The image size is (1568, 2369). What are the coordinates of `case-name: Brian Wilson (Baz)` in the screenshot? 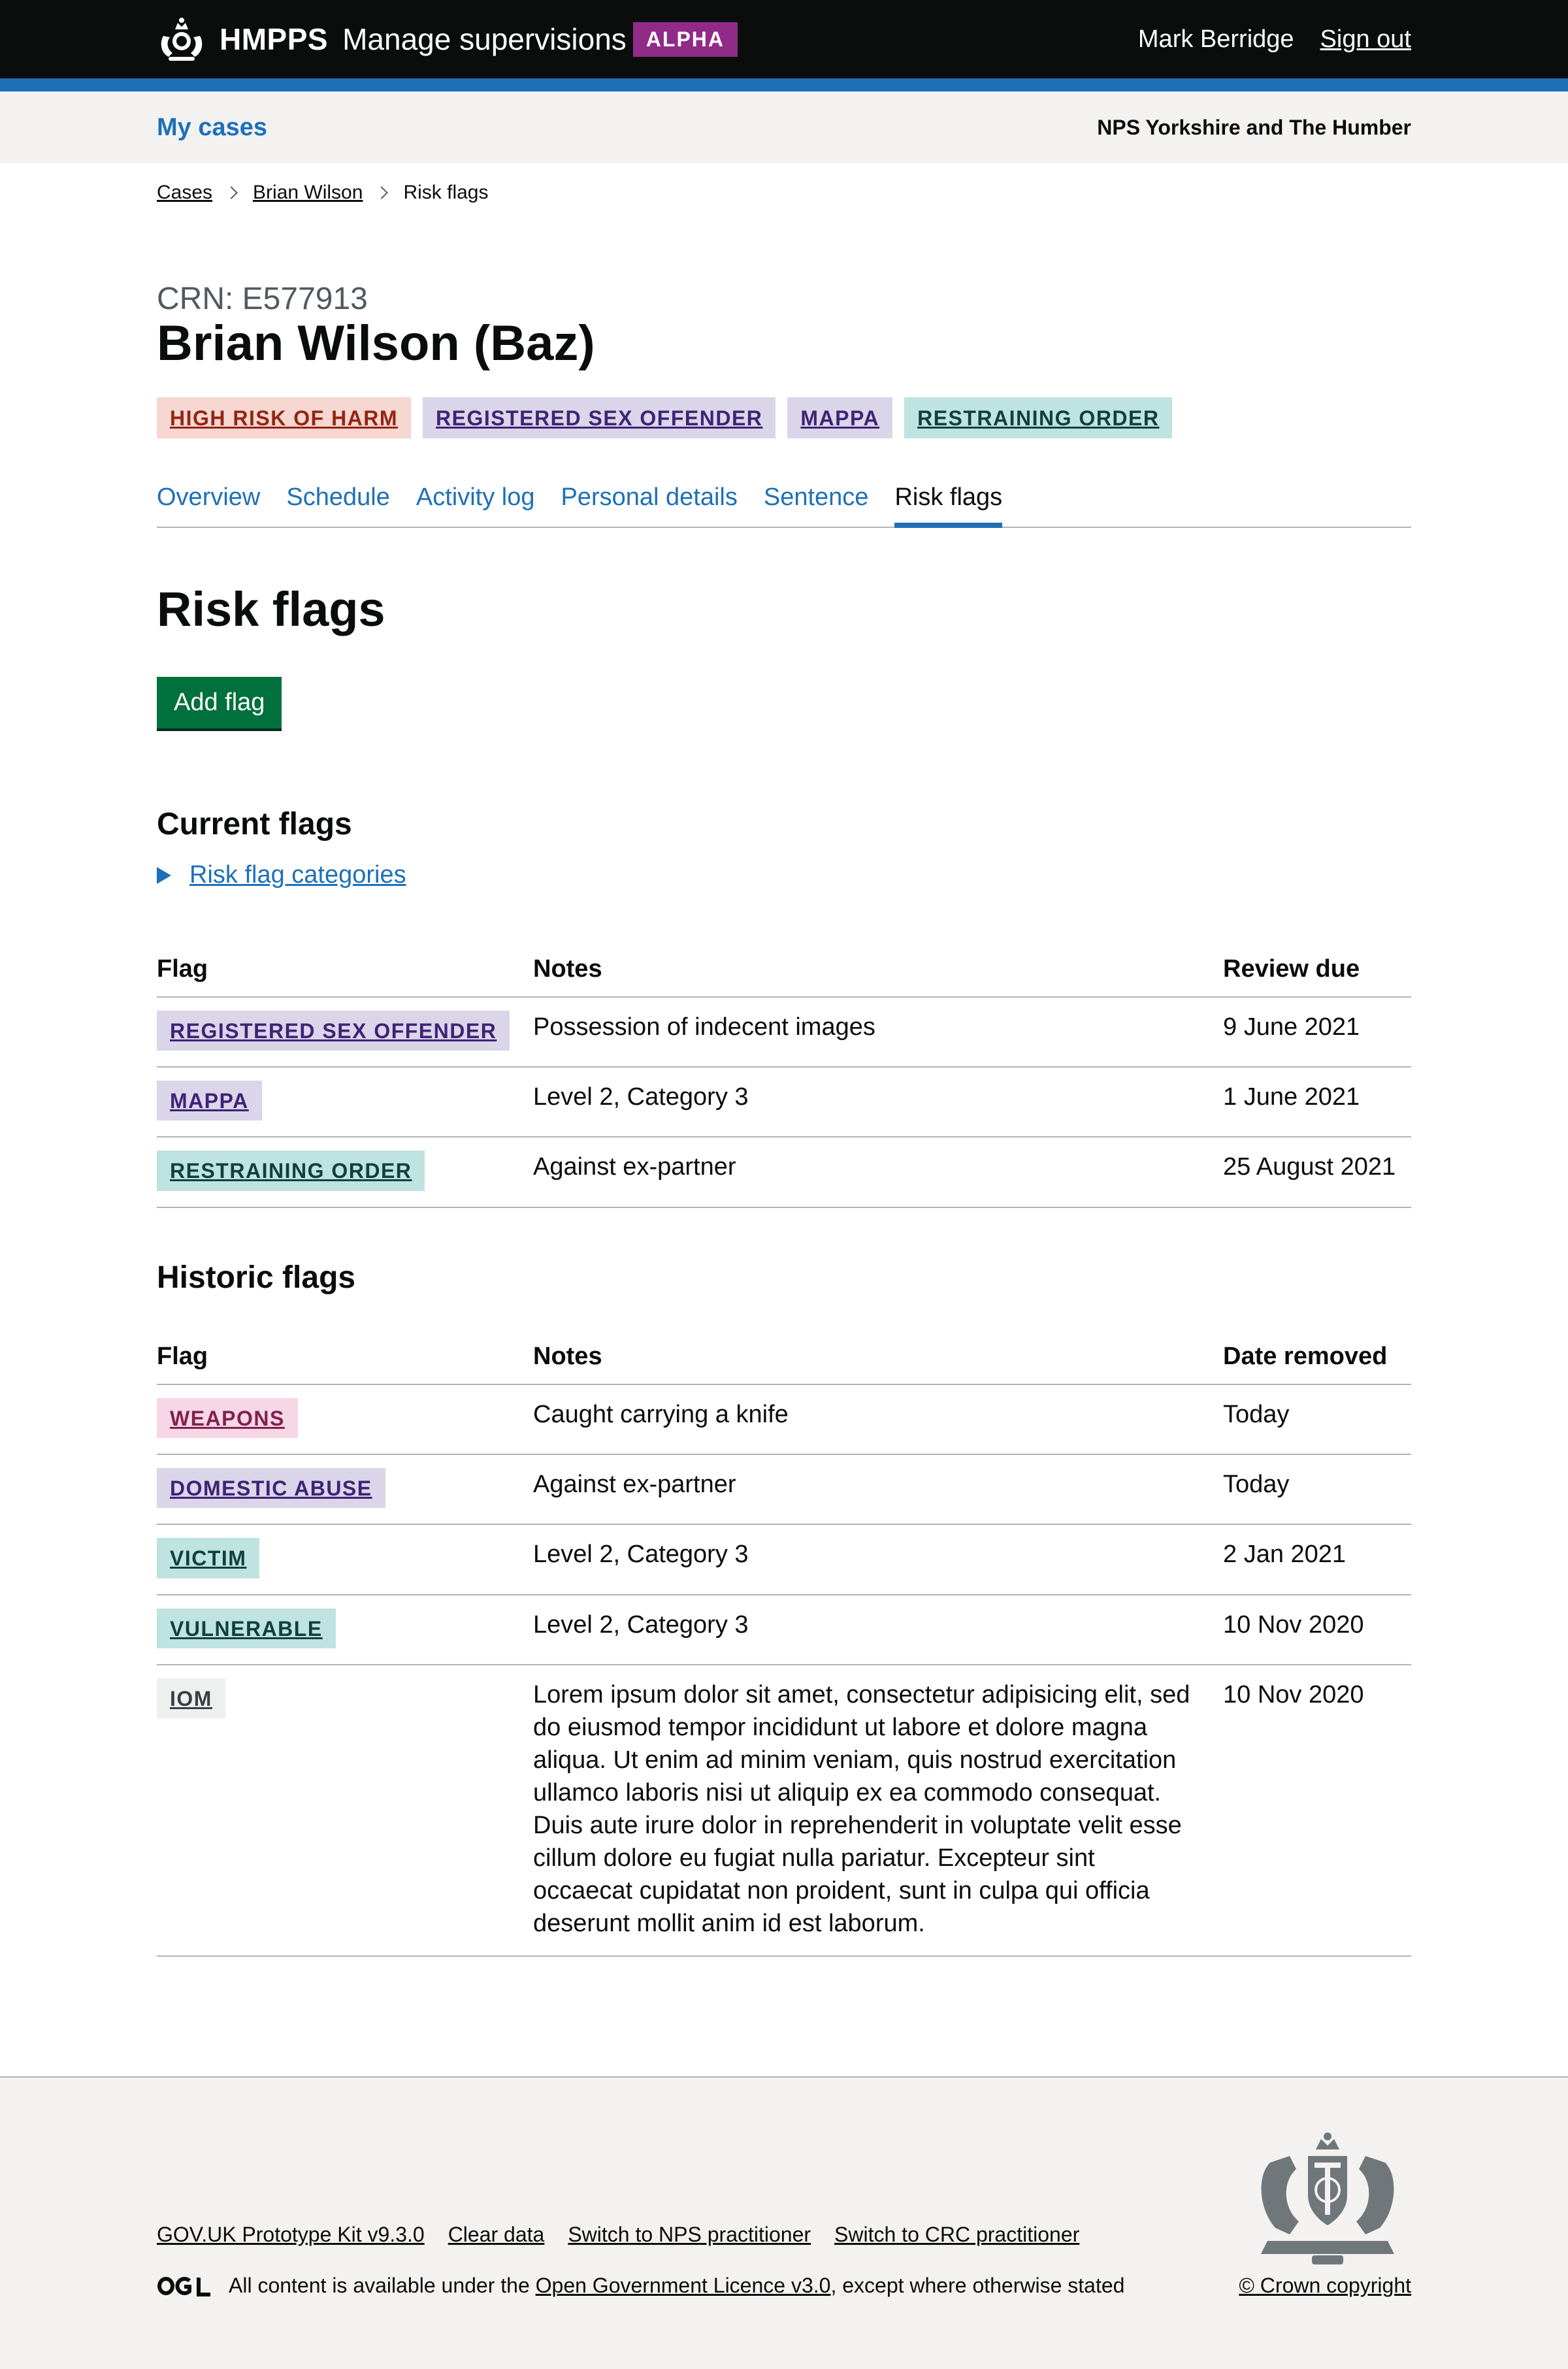 It's located at (376, 343).